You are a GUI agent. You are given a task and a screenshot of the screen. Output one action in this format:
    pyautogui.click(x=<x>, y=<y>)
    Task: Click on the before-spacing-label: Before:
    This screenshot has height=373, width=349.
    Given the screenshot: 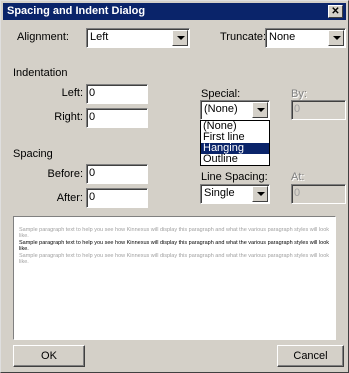 What is the action you would take?
    pyautogui.click(x=65, y=174)
    